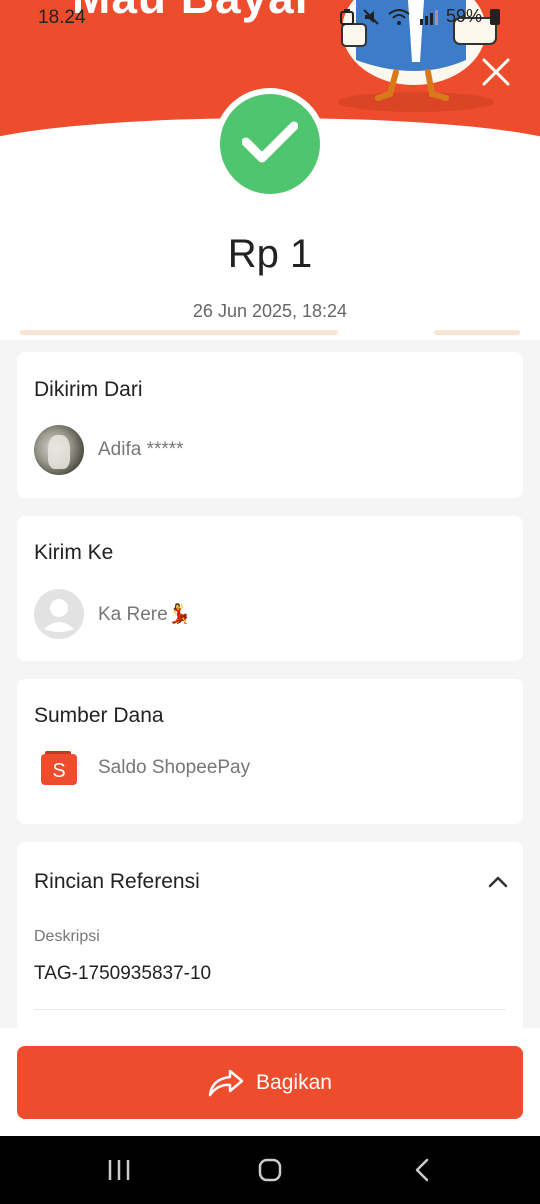 This screenshot has height=1204, width=540. What do you see at coordinates (59, 450) in the screenshot?
I see `sender-avatar` at bounding box center [59, 450].